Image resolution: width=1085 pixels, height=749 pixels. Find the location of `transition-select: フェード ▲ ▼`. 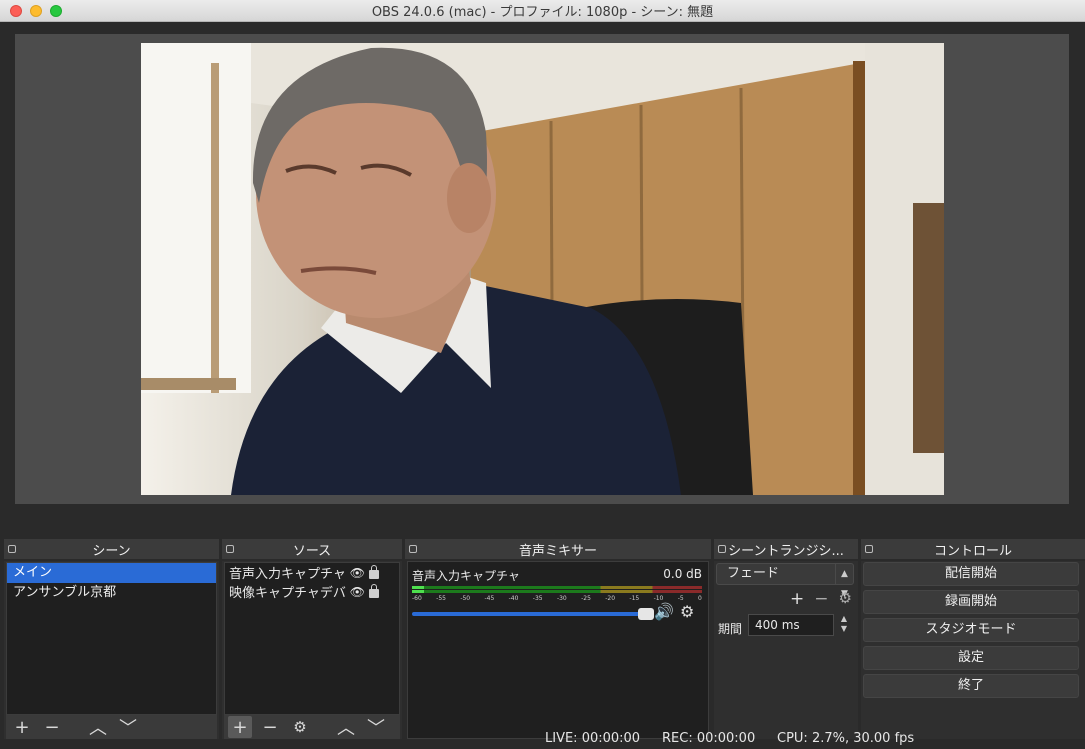

transition-select: フェード ▲ ▼ is located at coordinates (785, 581).